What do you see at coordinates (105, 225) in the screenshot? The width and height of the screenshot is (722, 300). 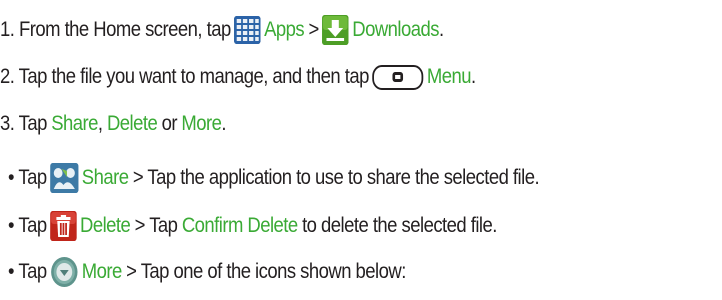 I see `delete-label: Delete` at bounding box center [105, 225].